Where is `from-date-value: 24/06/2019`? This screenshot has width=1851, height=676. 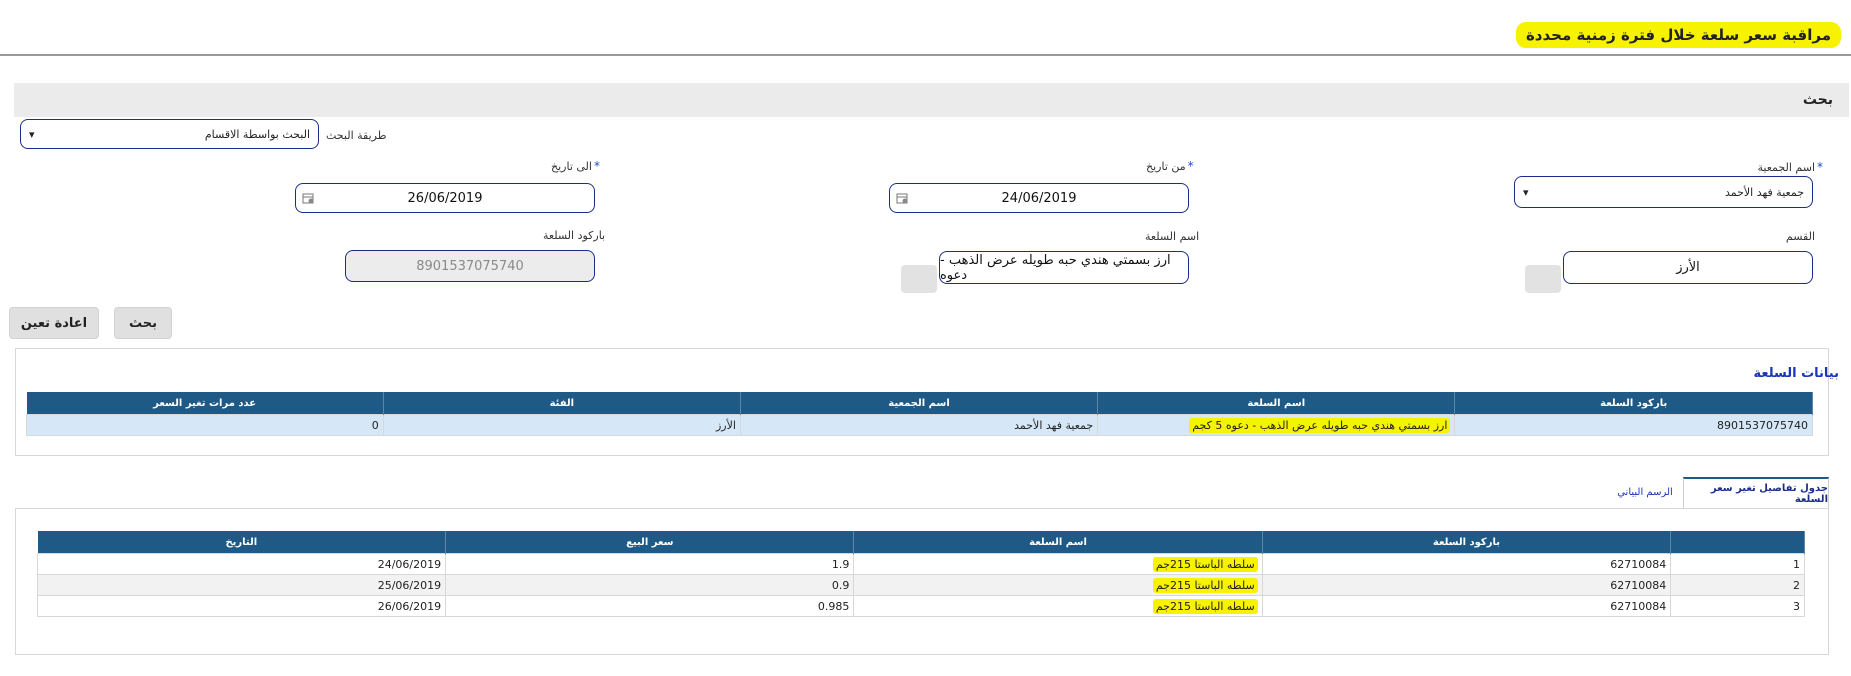
from-date-value: 24/06/2019 is located at coordinates (1039, 198).